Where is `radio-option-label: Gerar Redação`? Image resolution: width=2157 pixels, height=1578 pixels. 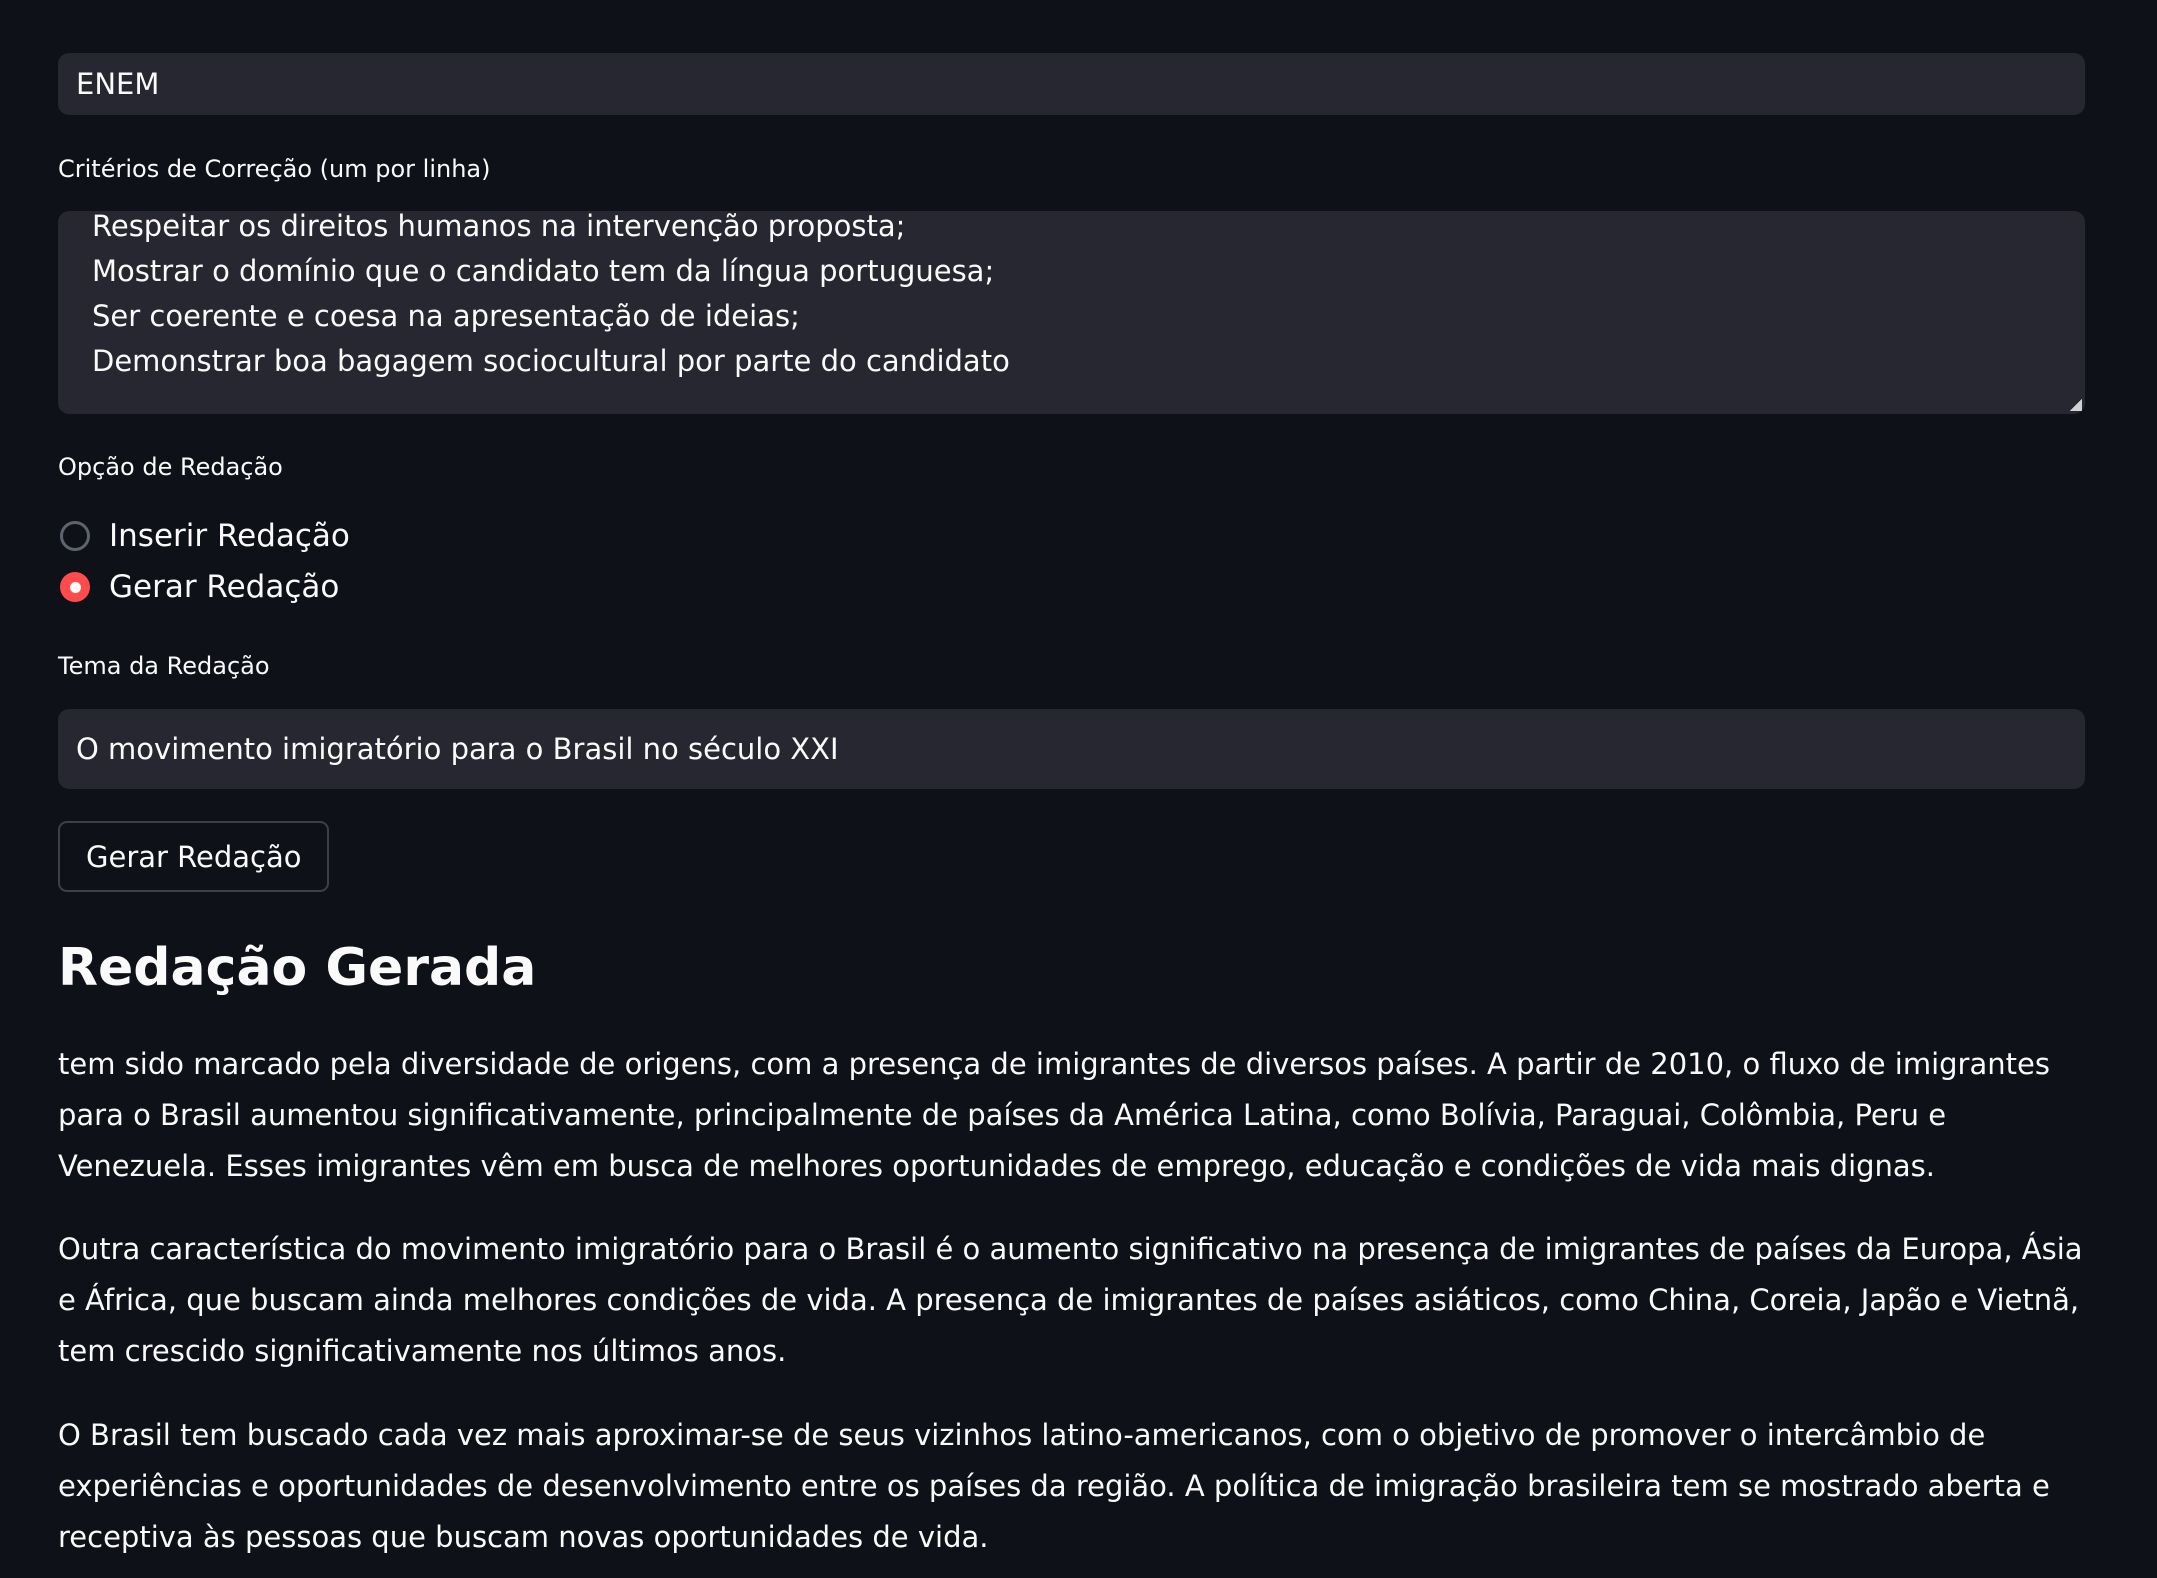 radio-option-label: Gerar Redação is located at coordinates (224, 587).